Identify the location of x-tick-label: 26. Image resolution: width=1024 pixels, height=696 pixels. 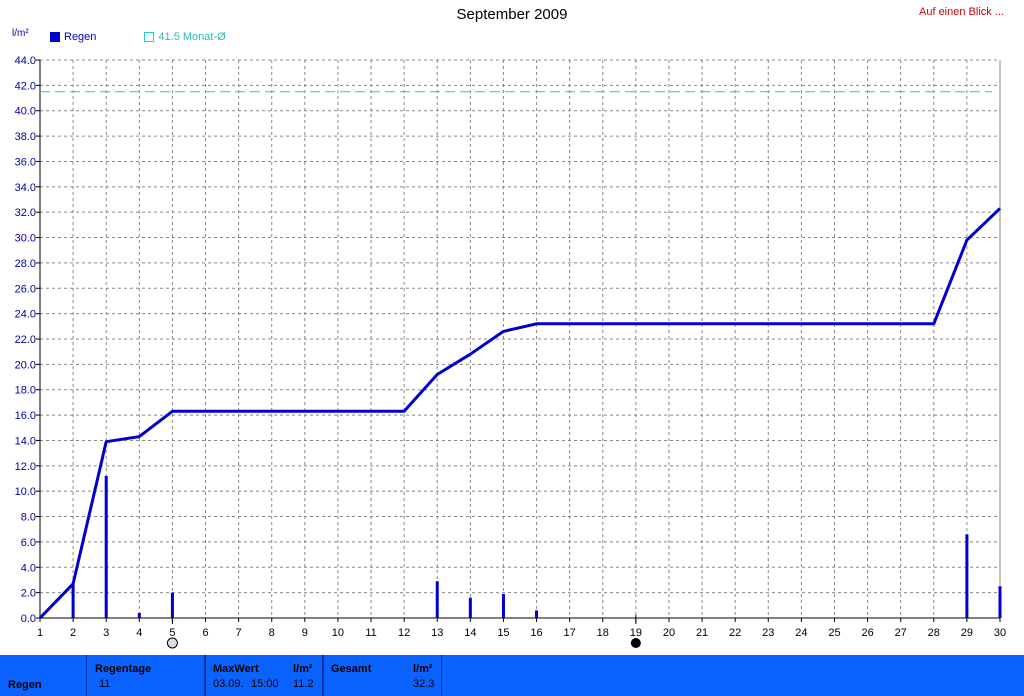
(867, 633).